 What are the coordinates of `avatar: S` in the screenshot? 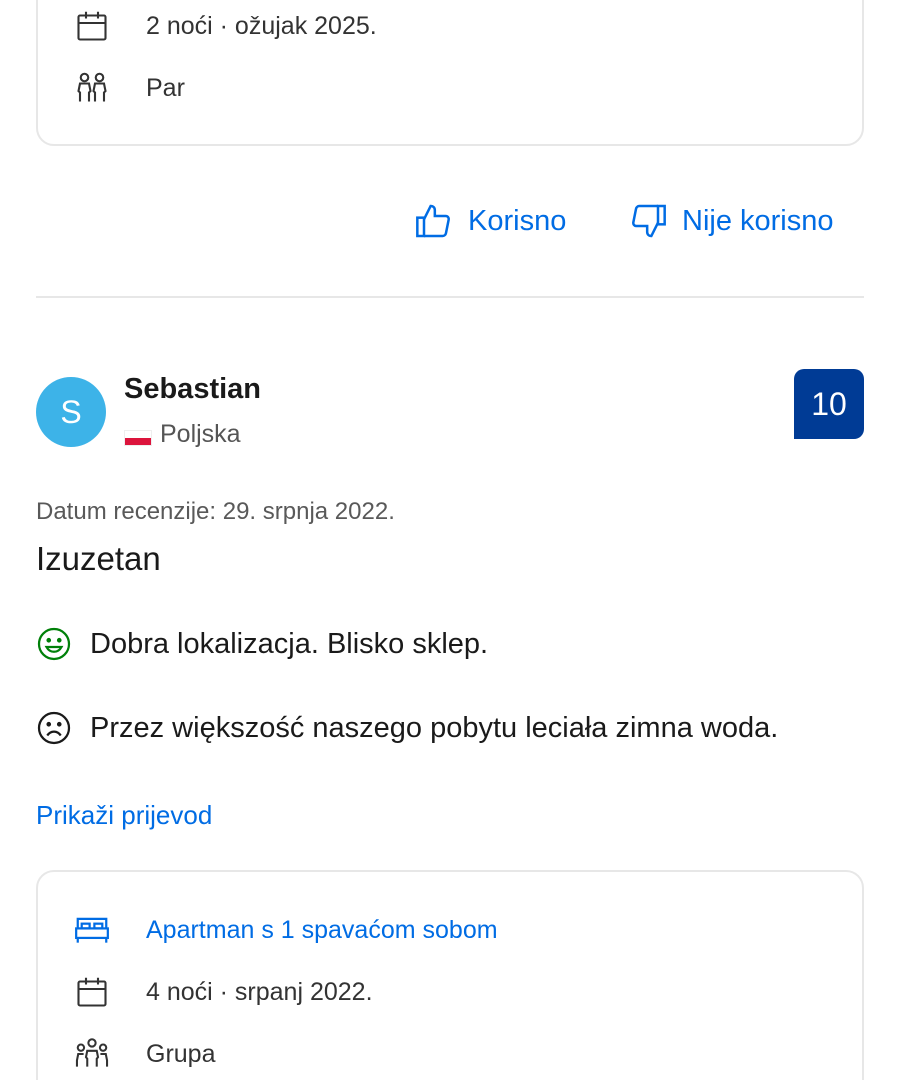 It's located at (71, 412).